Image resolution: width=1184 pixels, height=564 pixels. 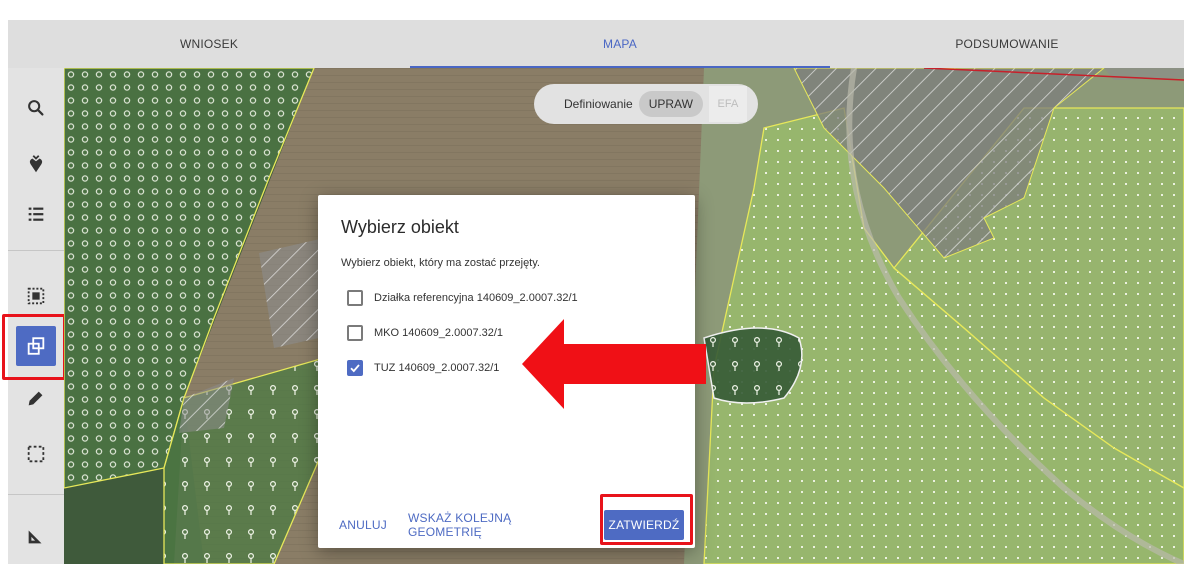 I want to click on edit-button, so click(x=36, y=398).